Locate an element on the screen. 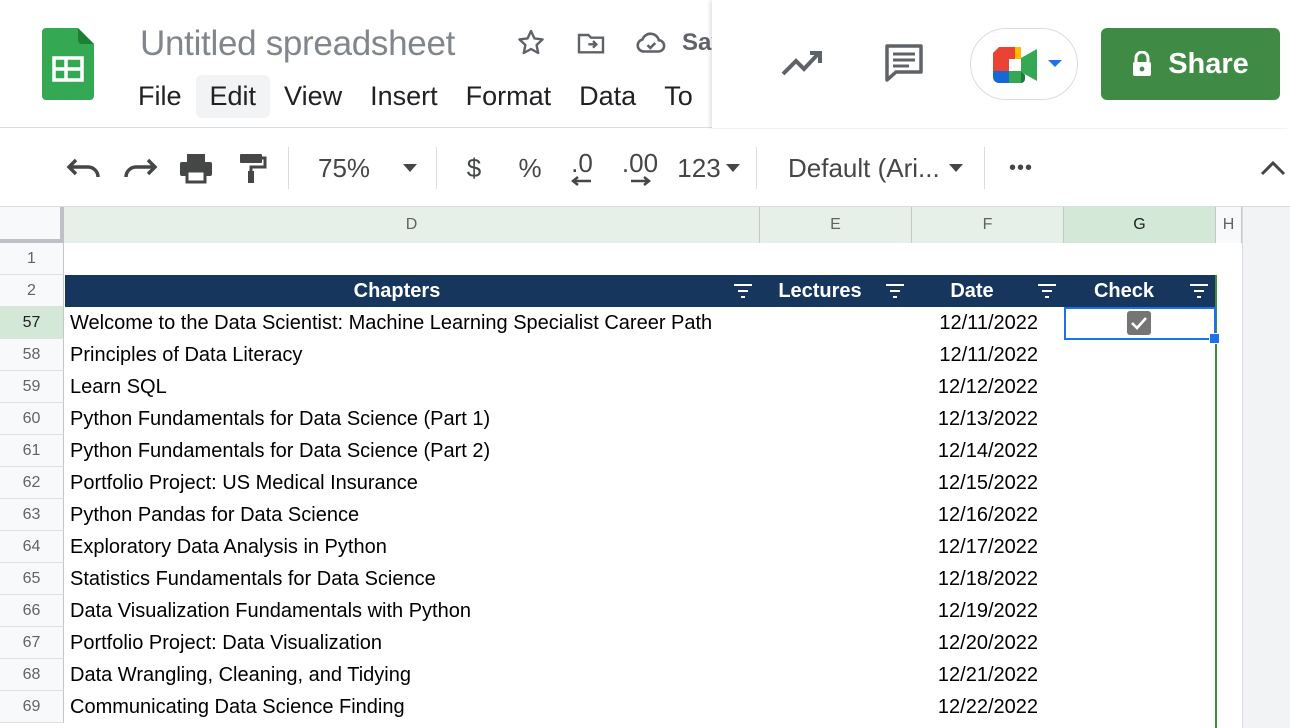 Image resolution: width=1290 pixels, height=728 pixels. row-number: 69 is located at coordinates (32, 707).